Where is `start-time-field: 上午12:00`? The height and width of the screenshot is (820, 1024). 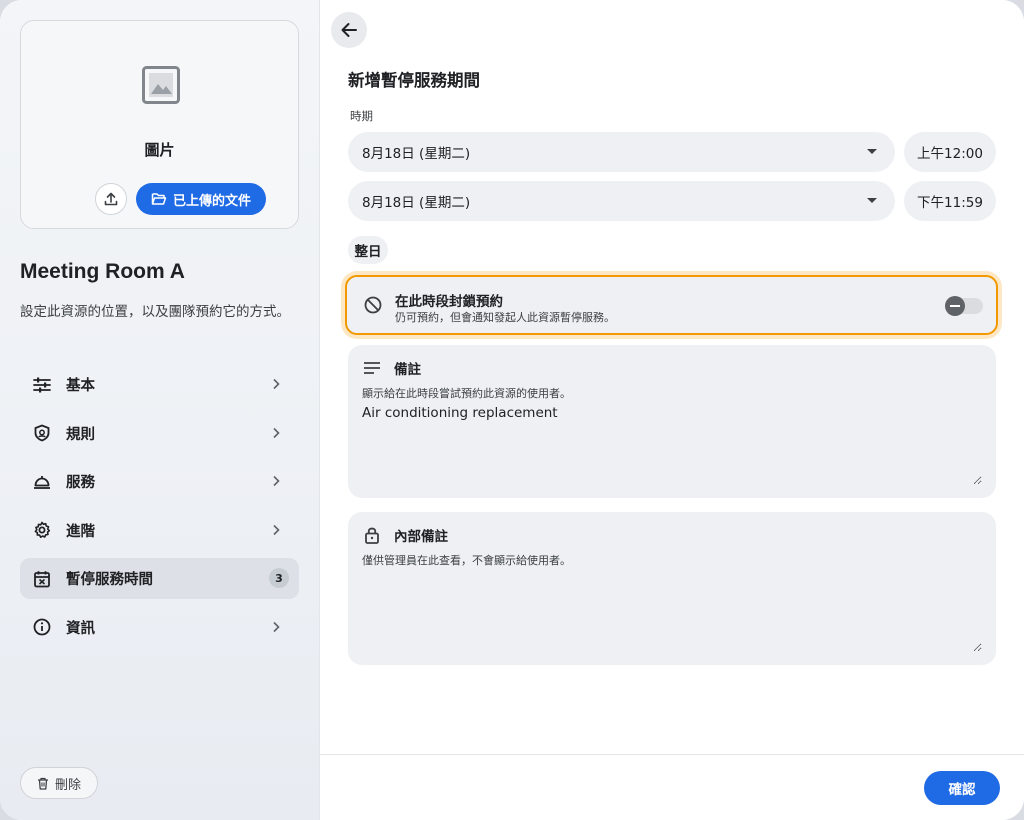 start-time-field: 上午12:00 is located at coordinates (950, 152).